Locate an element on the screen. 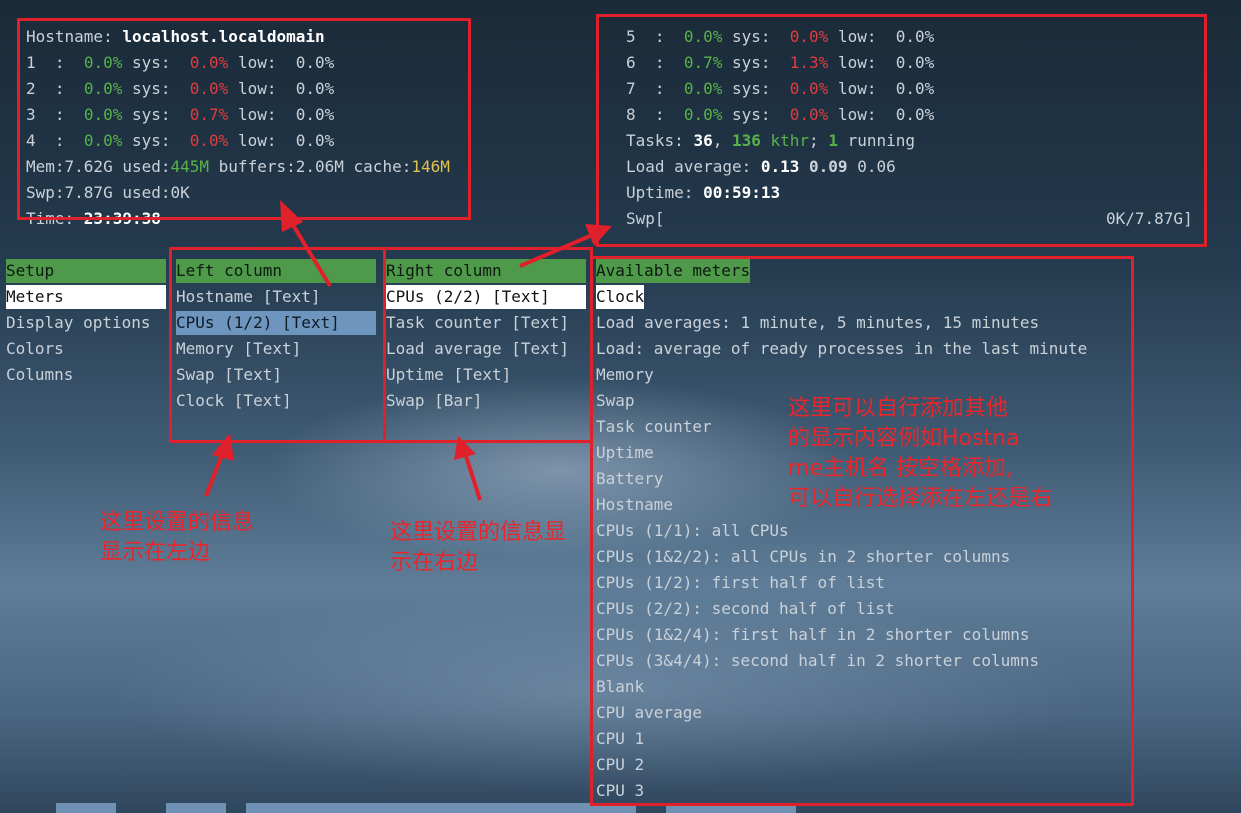 The image size is (1241, 813). annotation-right-note: 这里设置的信息显 示在右边 is located at coordinates (478, 547).